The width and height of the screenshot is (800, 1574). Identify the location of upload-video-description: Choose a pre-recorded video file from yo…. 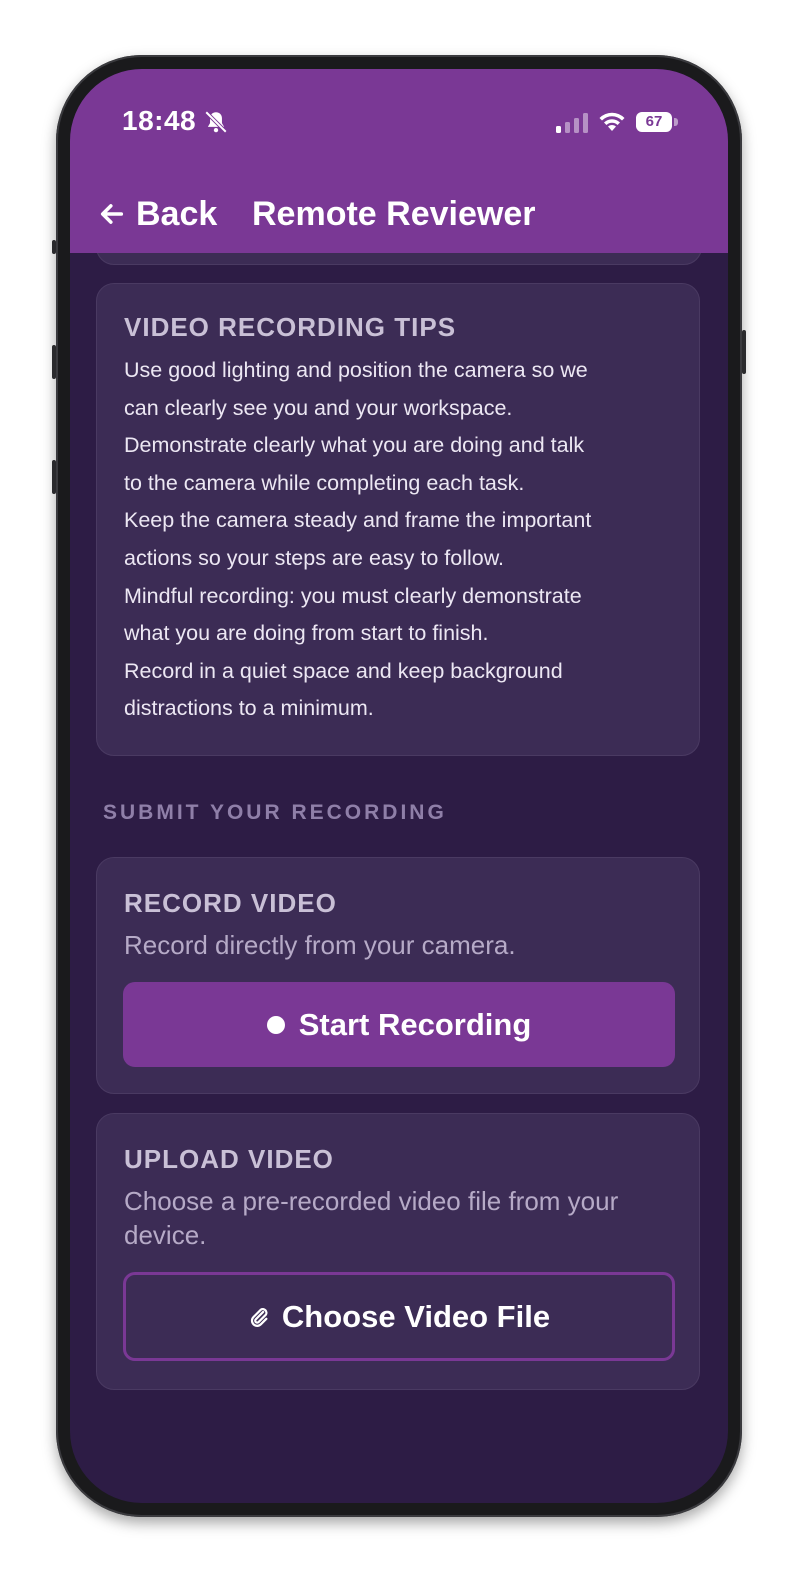
(371, 1218).